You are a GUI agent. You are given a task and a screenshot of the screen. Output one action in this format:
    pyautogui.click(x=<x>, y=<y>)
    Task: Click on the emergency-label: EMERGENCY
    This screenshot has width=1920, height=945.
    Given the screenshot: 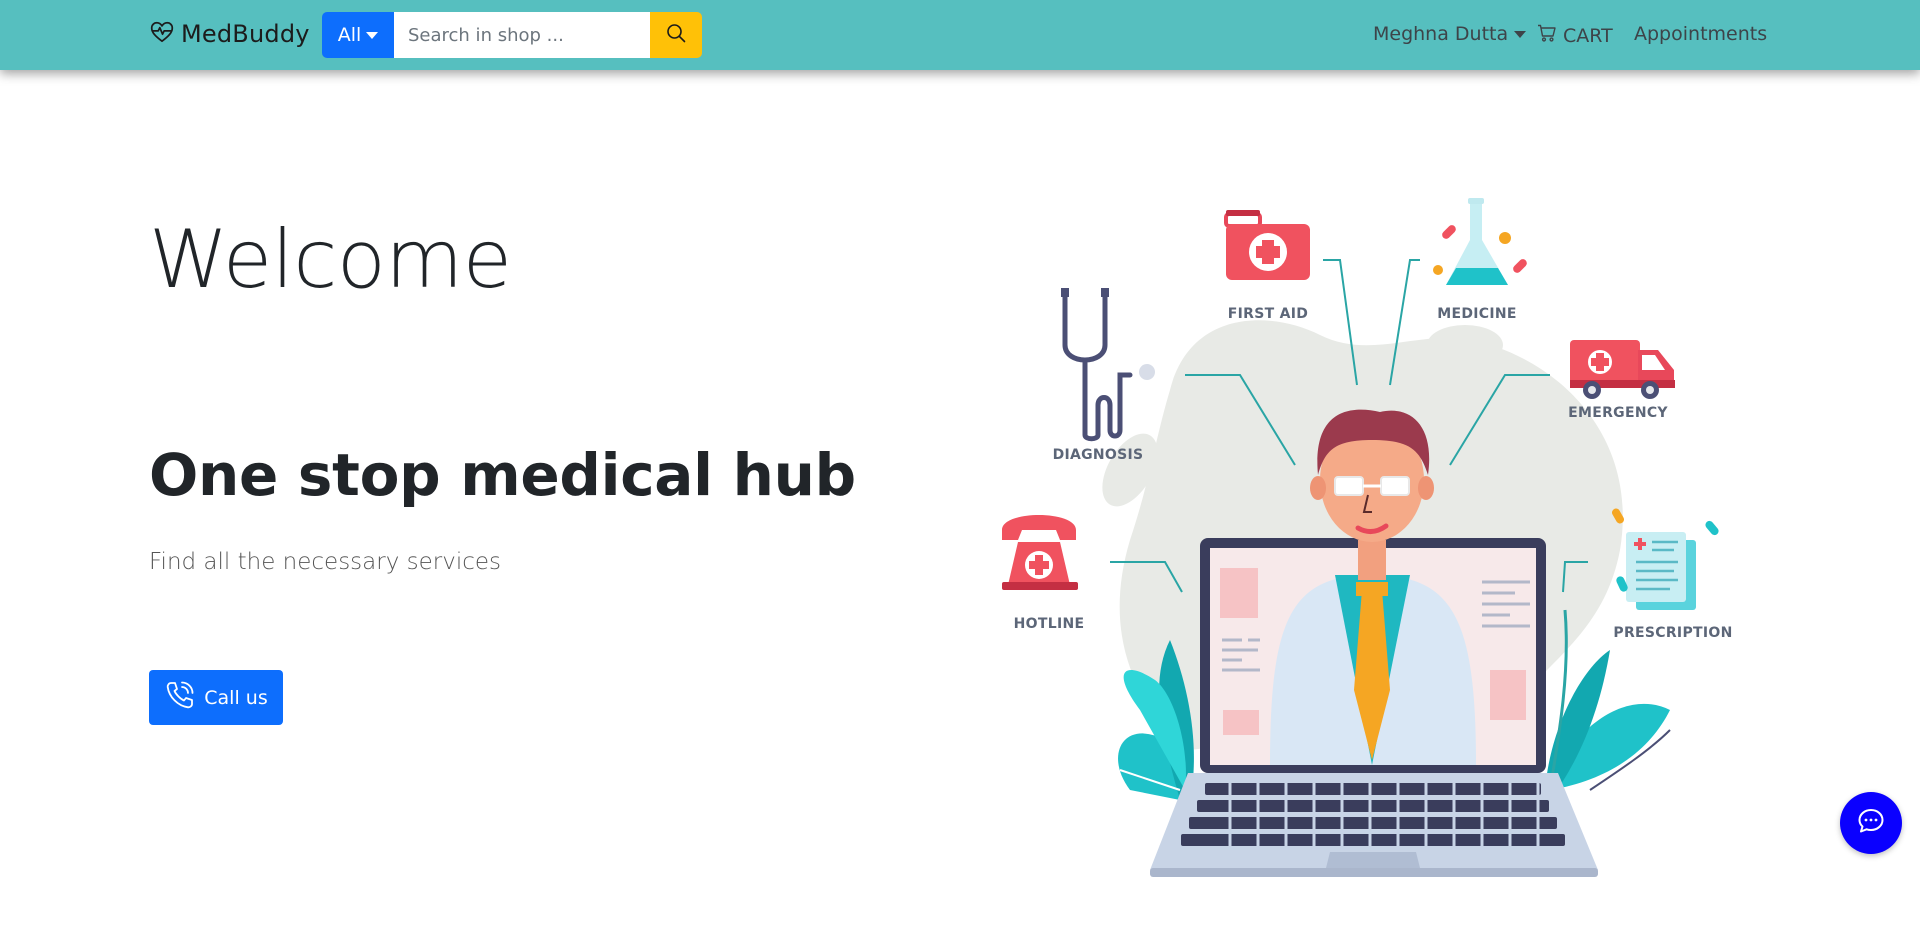 What is the action you would take?
    pyautogui.click(x=1618, y=413)
    